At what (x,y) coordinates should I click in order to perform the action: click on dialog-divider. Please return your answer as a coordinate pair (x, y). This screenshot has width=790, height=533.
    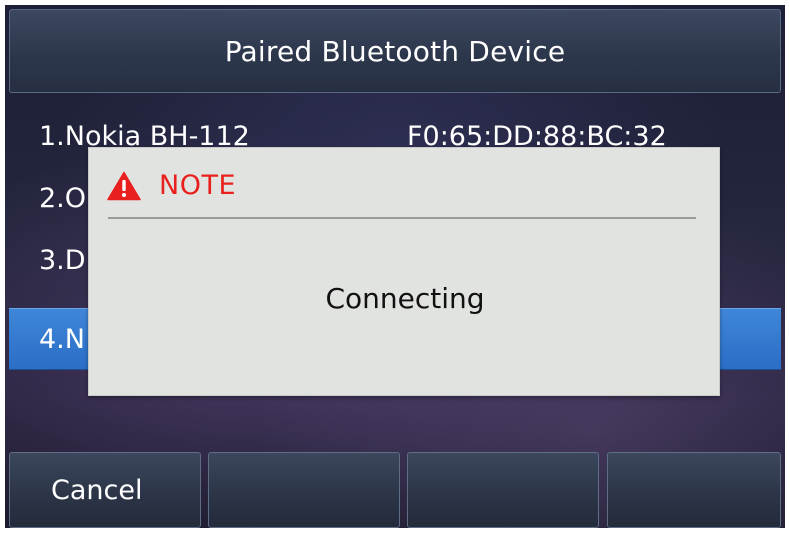
    Looking at the image, I should click on (402, 218).